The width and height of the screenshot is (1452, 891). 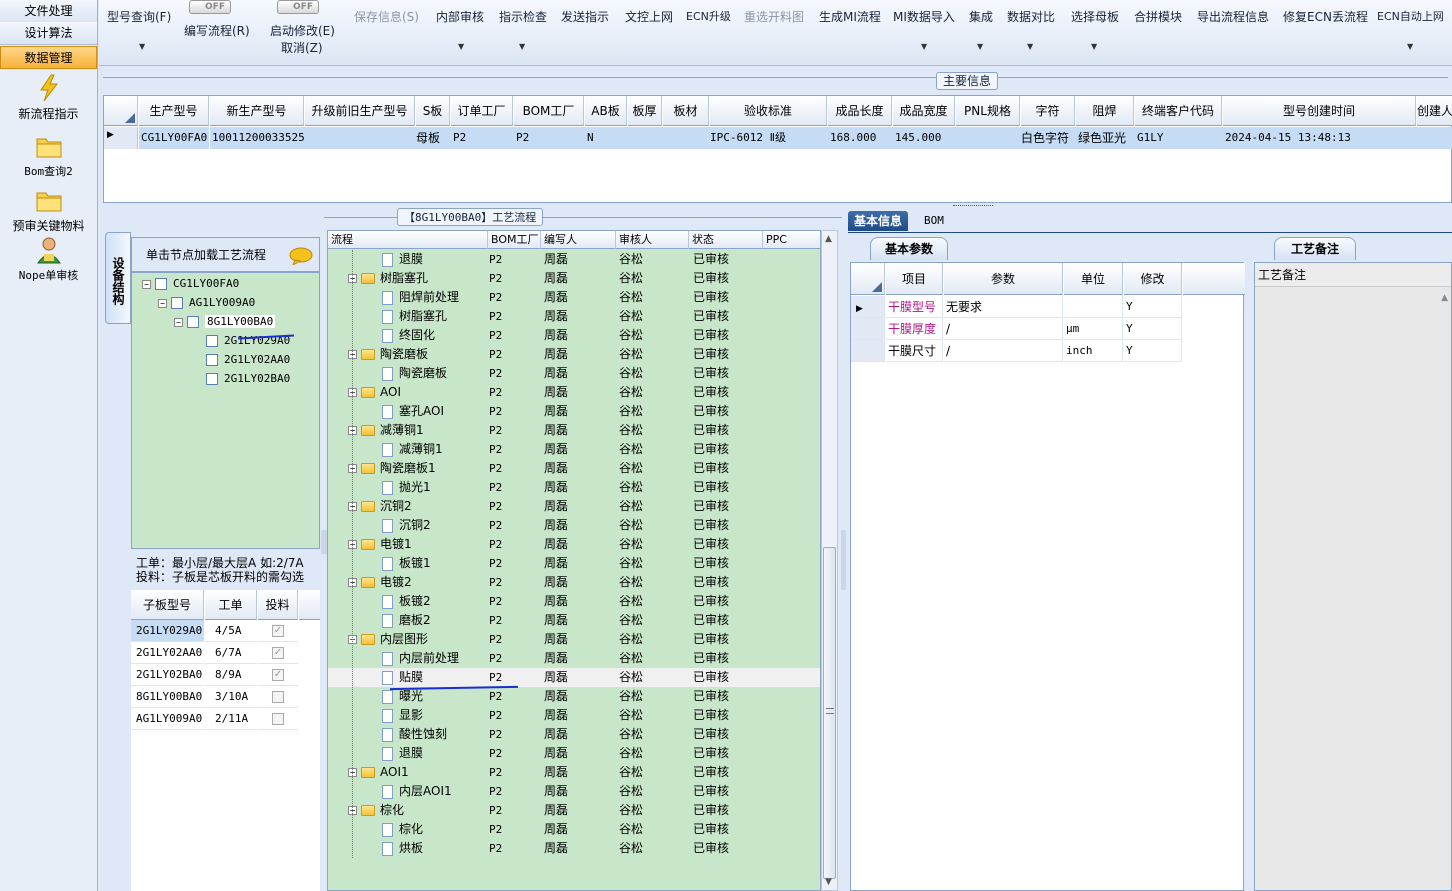 I want to click on merge-module-button: 合拼模块, so click(x=1158, y=16).